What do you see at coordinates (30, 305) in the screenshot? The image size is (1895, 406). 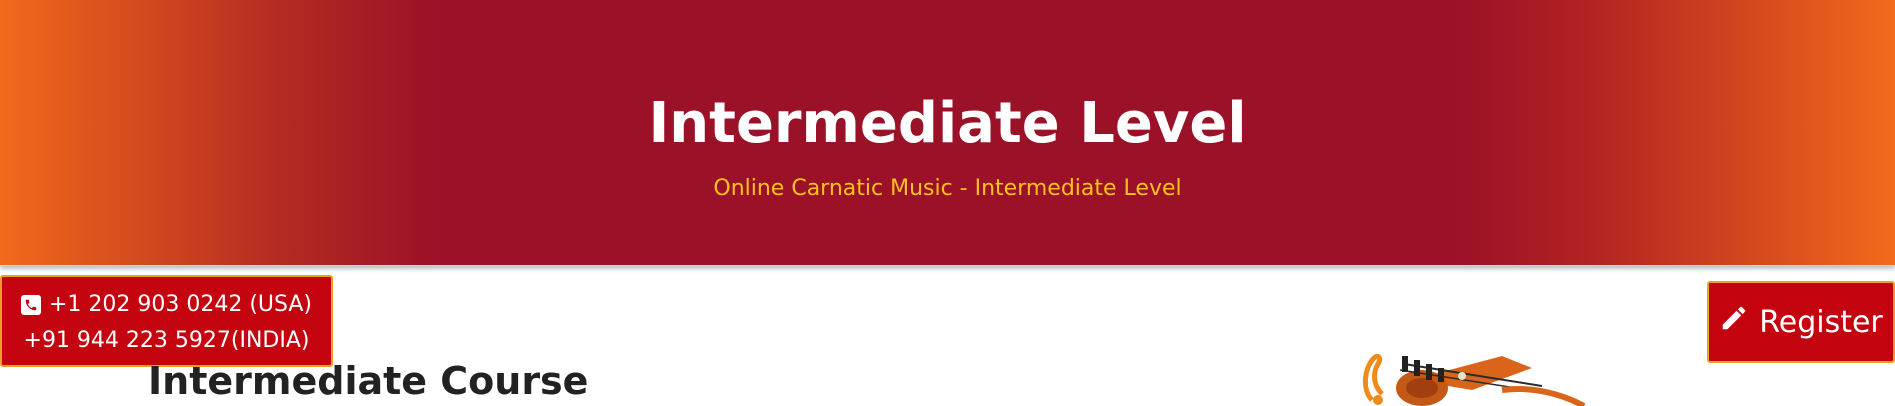 I see `phone-square-icon` at bounding box center [30, 305].